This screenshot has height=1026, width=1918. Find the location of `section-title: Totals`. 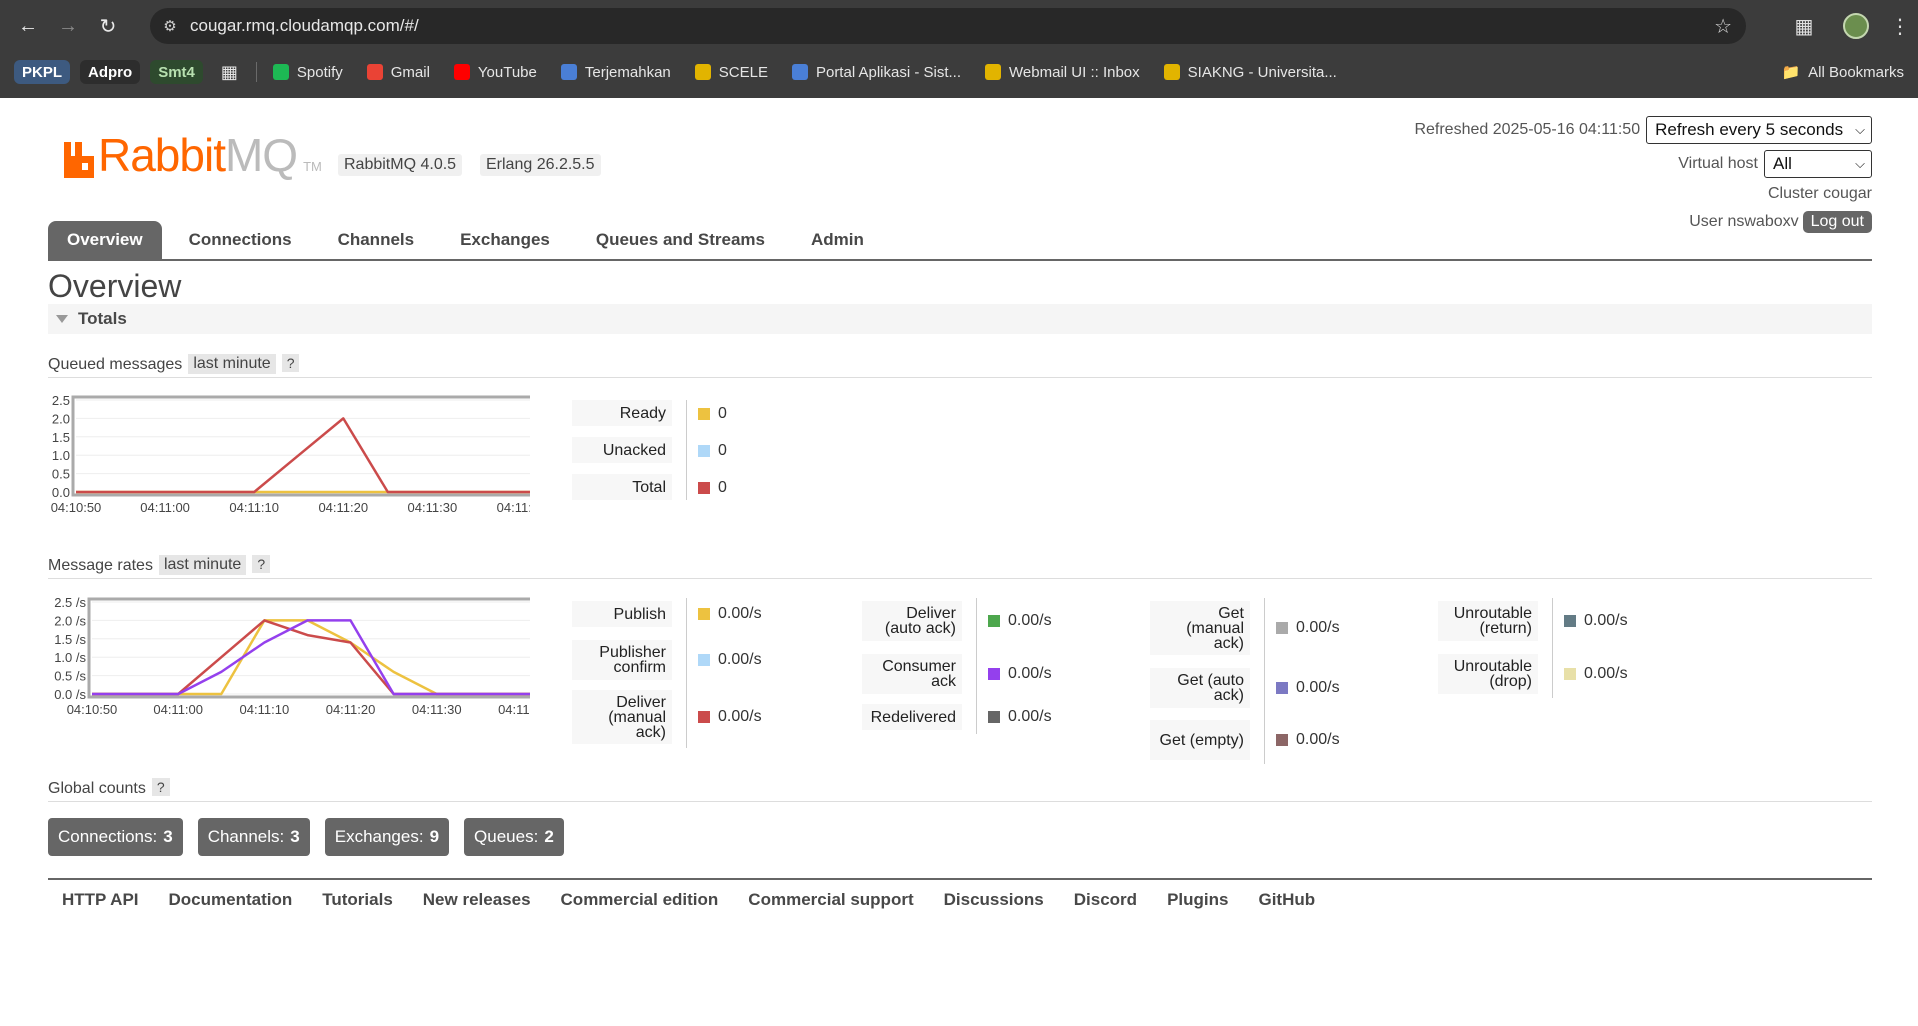

section-title: Totals is located at coordinates (102, 318).